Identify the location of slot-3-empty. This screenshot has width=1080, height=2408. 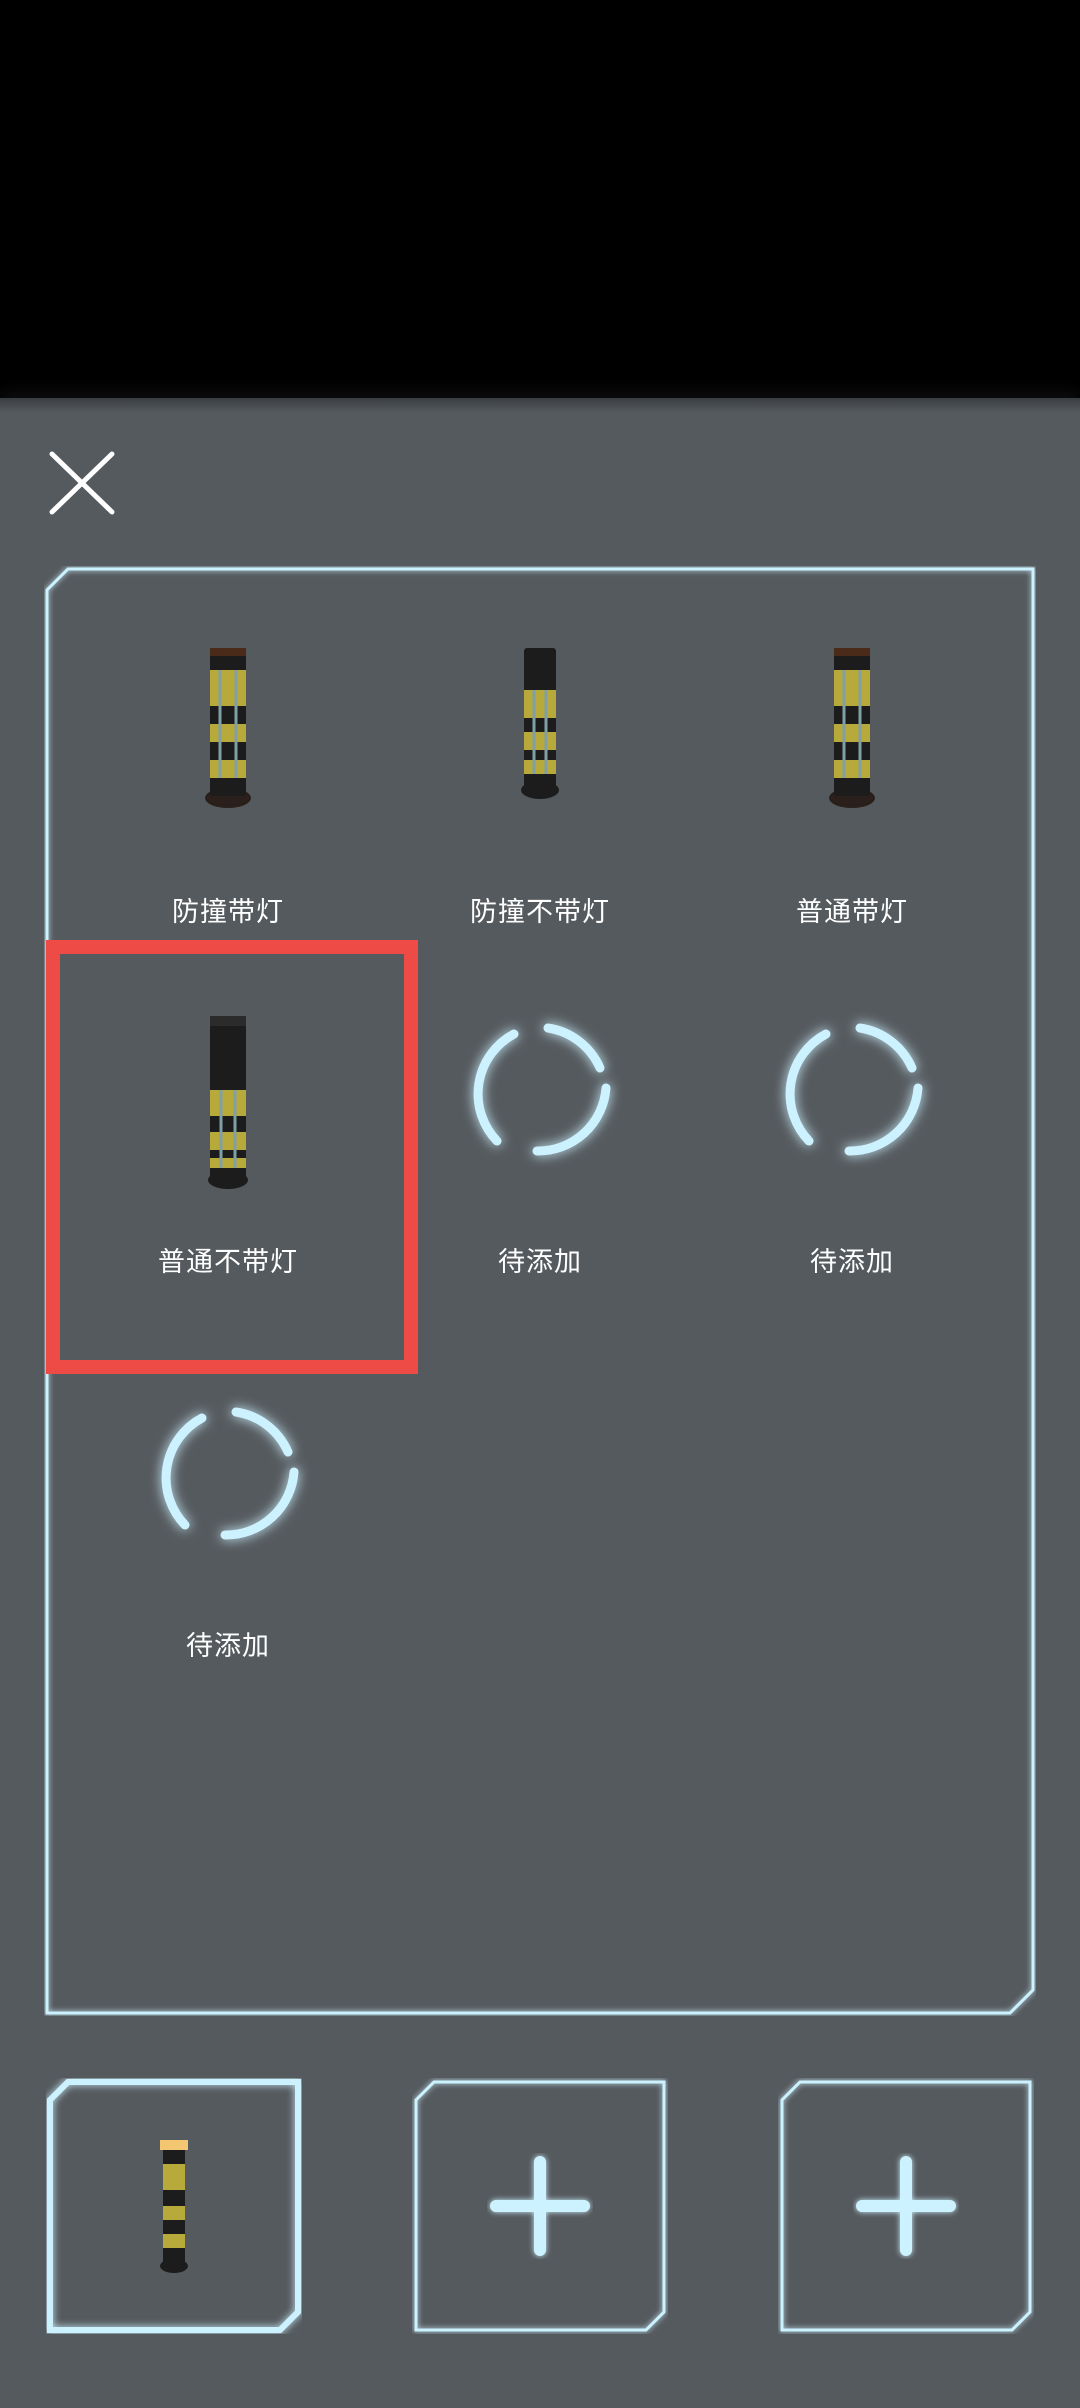
(906, 2206).